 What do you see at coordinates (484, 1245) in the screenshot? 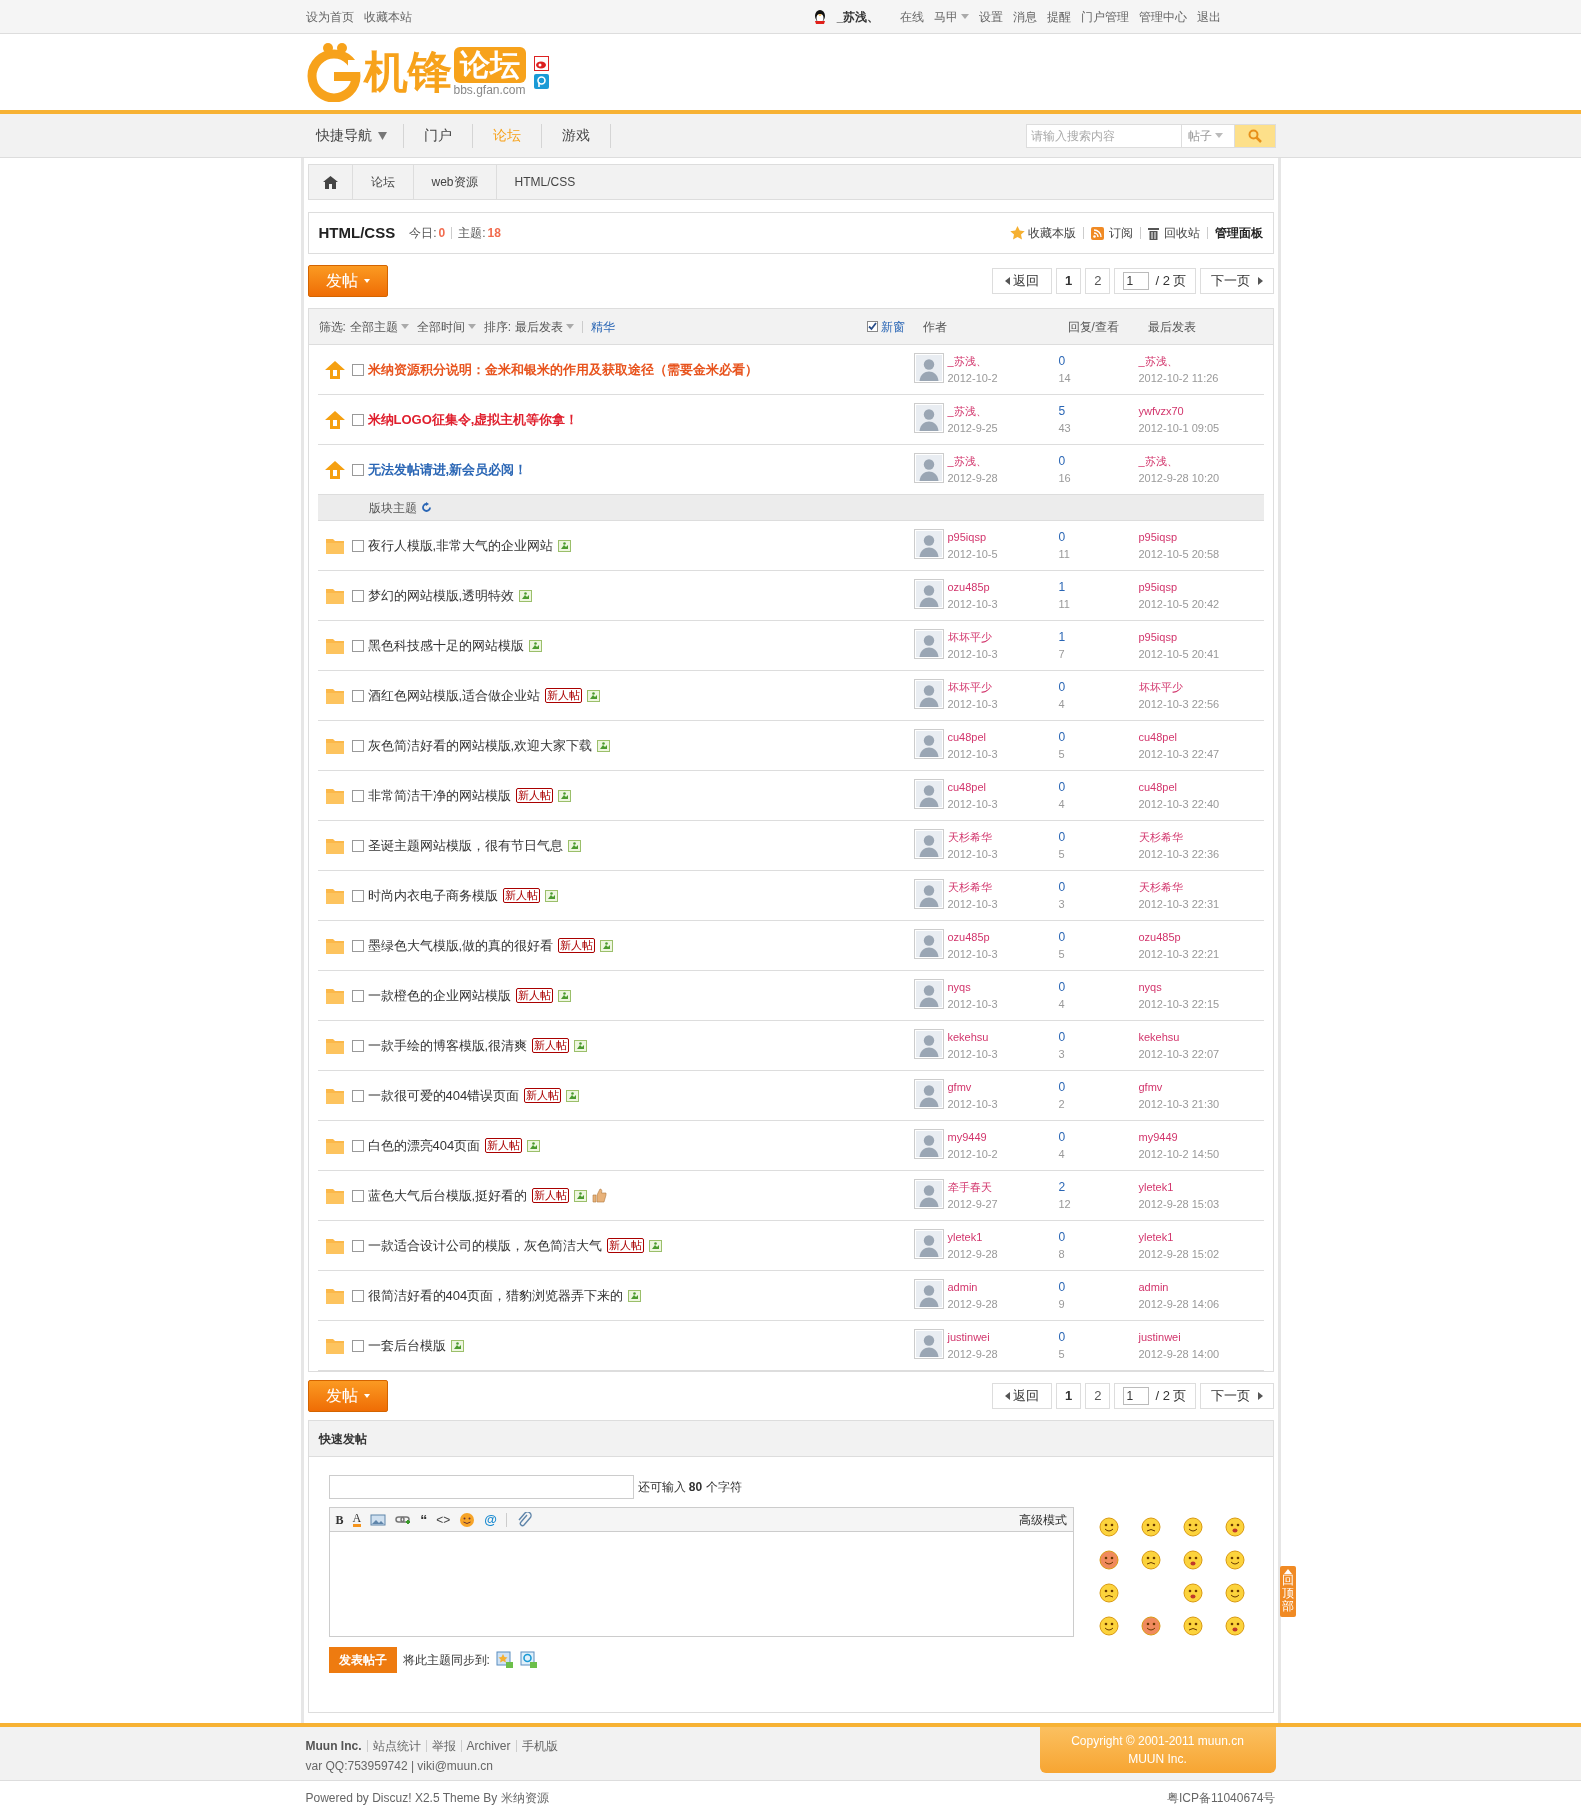
I see `thread-title: 一款适合设计公司的模版，灰色简洁大气` at bounding box center [484, 1245].